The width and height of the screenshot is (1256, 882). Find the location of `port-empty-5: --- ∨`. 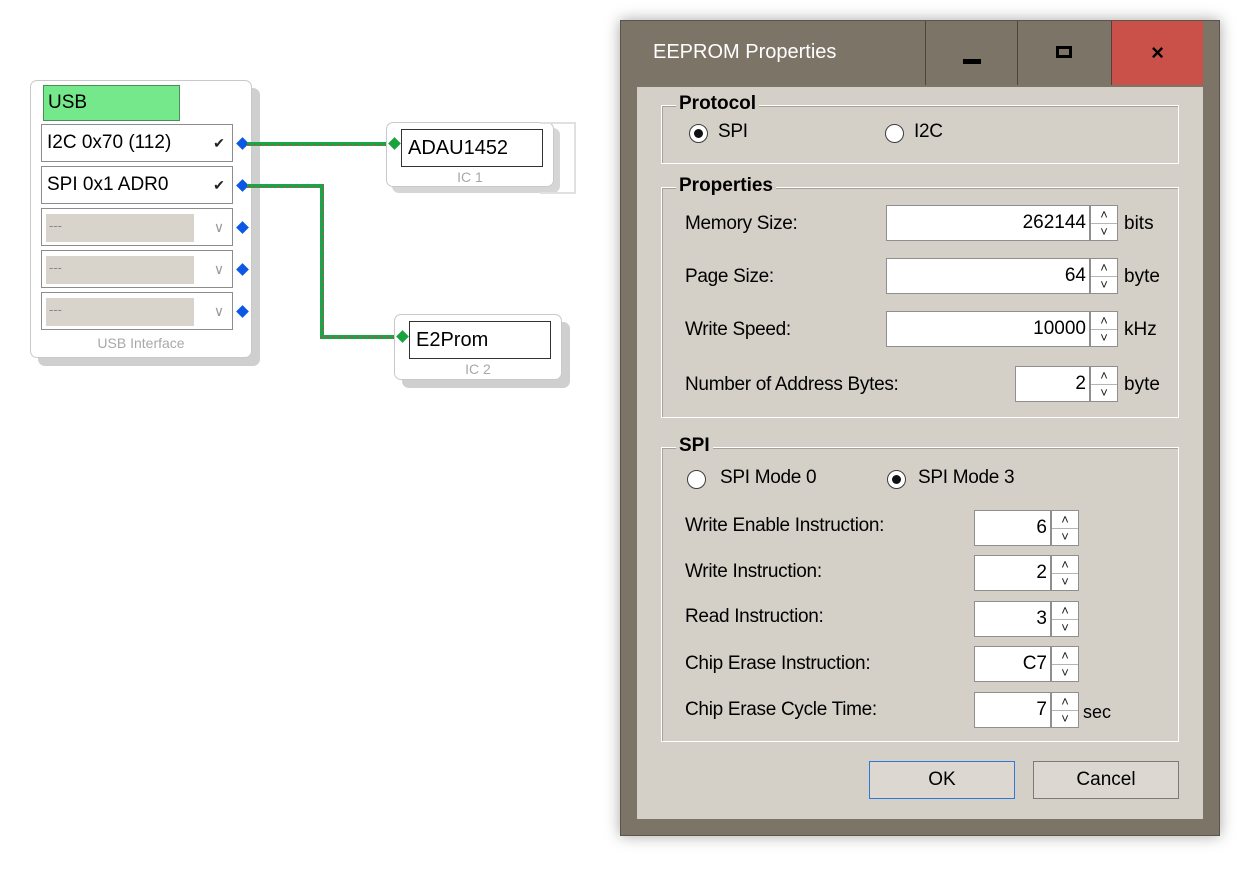

port-empty-5: --- ∨ is located at coordinates (137, 311).